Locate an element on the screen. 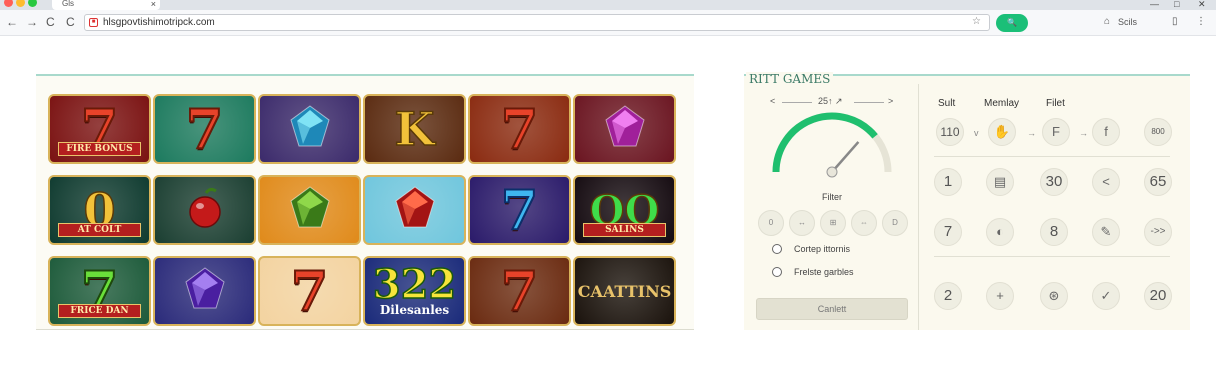 The width and height of the screenshot is (1216, 384). game-tile: QQ SALINS is located at coordinates (624, 210).